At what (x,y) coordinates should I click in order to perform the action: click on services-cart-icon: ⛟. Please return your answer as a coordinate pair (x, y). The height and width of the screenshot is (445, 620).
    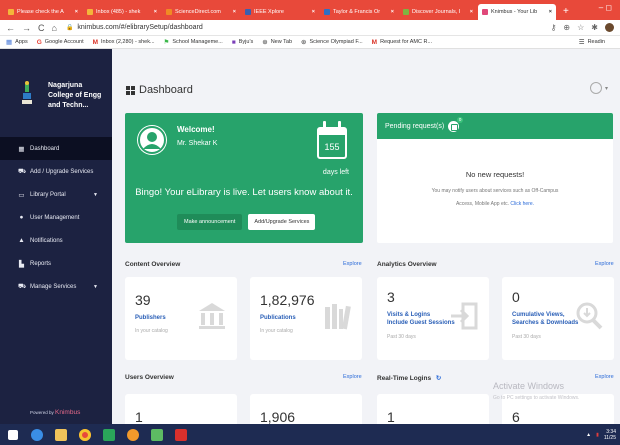
    Looking at the image, I should click on (22, 286).